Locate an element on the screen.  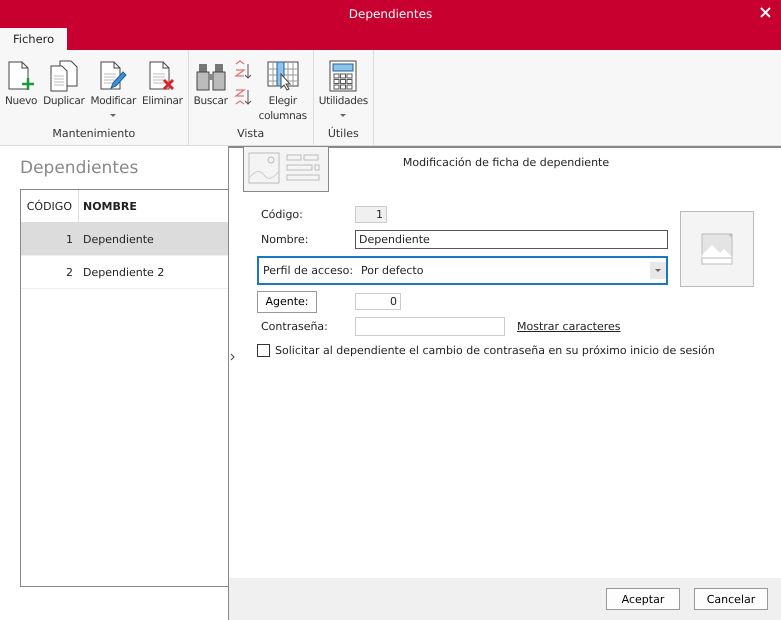
ribbon-button: Utilidades is located at coordinates (343, 93).